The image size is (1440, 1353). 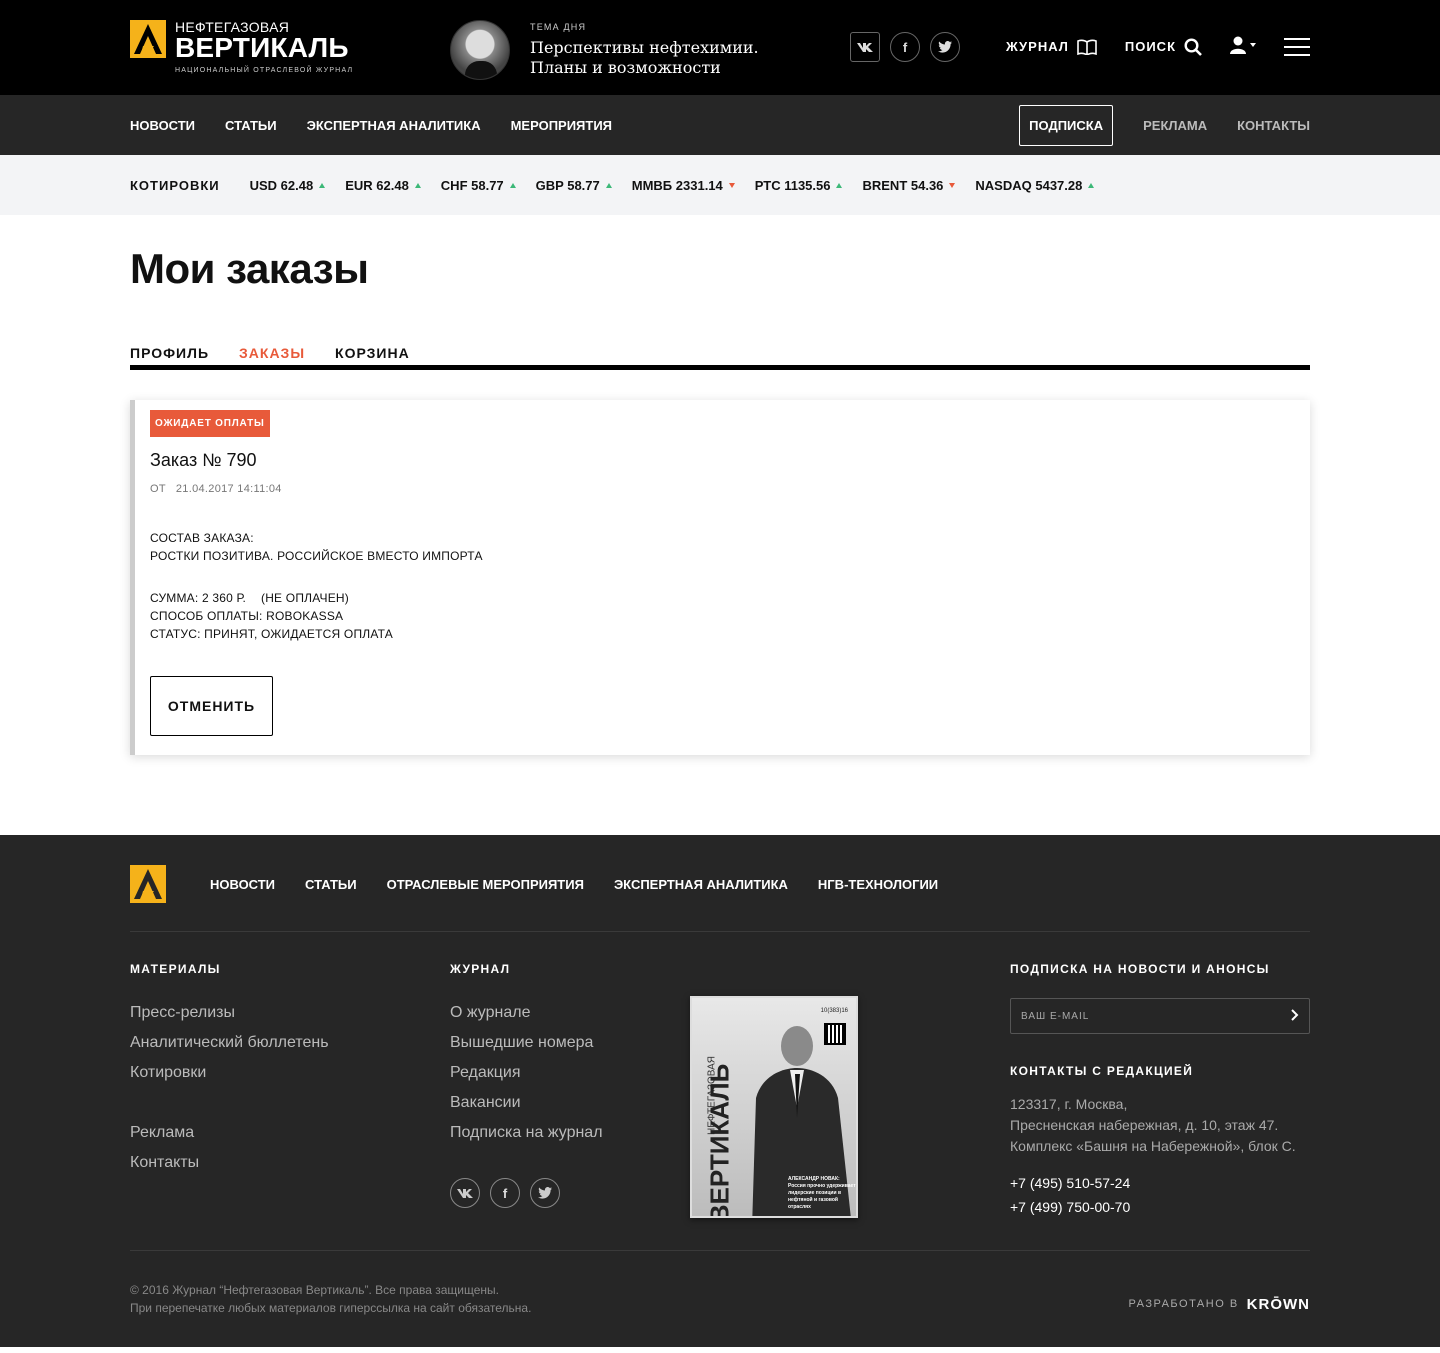 I want to click on developer-logo: KRŌWN, so click(x=1278, y=1304).